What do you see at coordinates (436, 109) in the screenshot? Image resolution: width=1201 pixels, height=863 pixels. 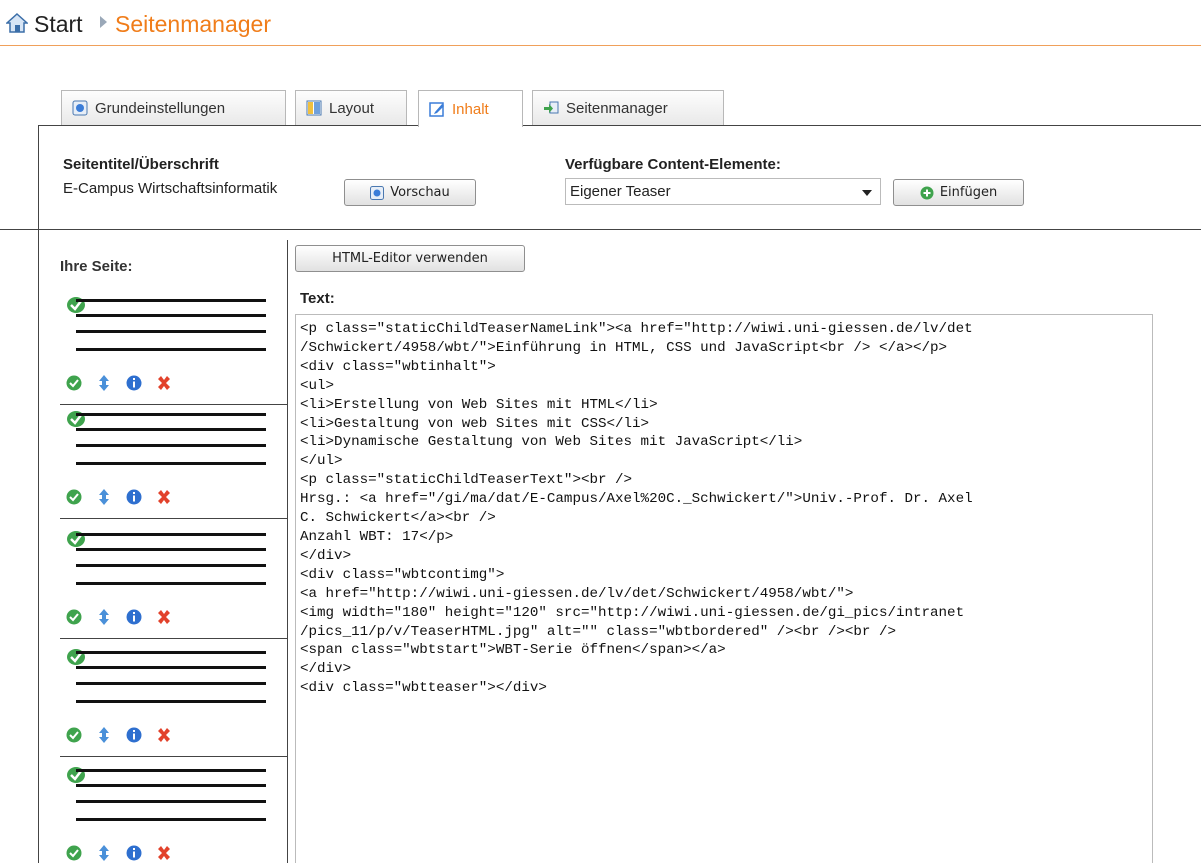 I see `edit-icon` at bounding box center [436, 109].